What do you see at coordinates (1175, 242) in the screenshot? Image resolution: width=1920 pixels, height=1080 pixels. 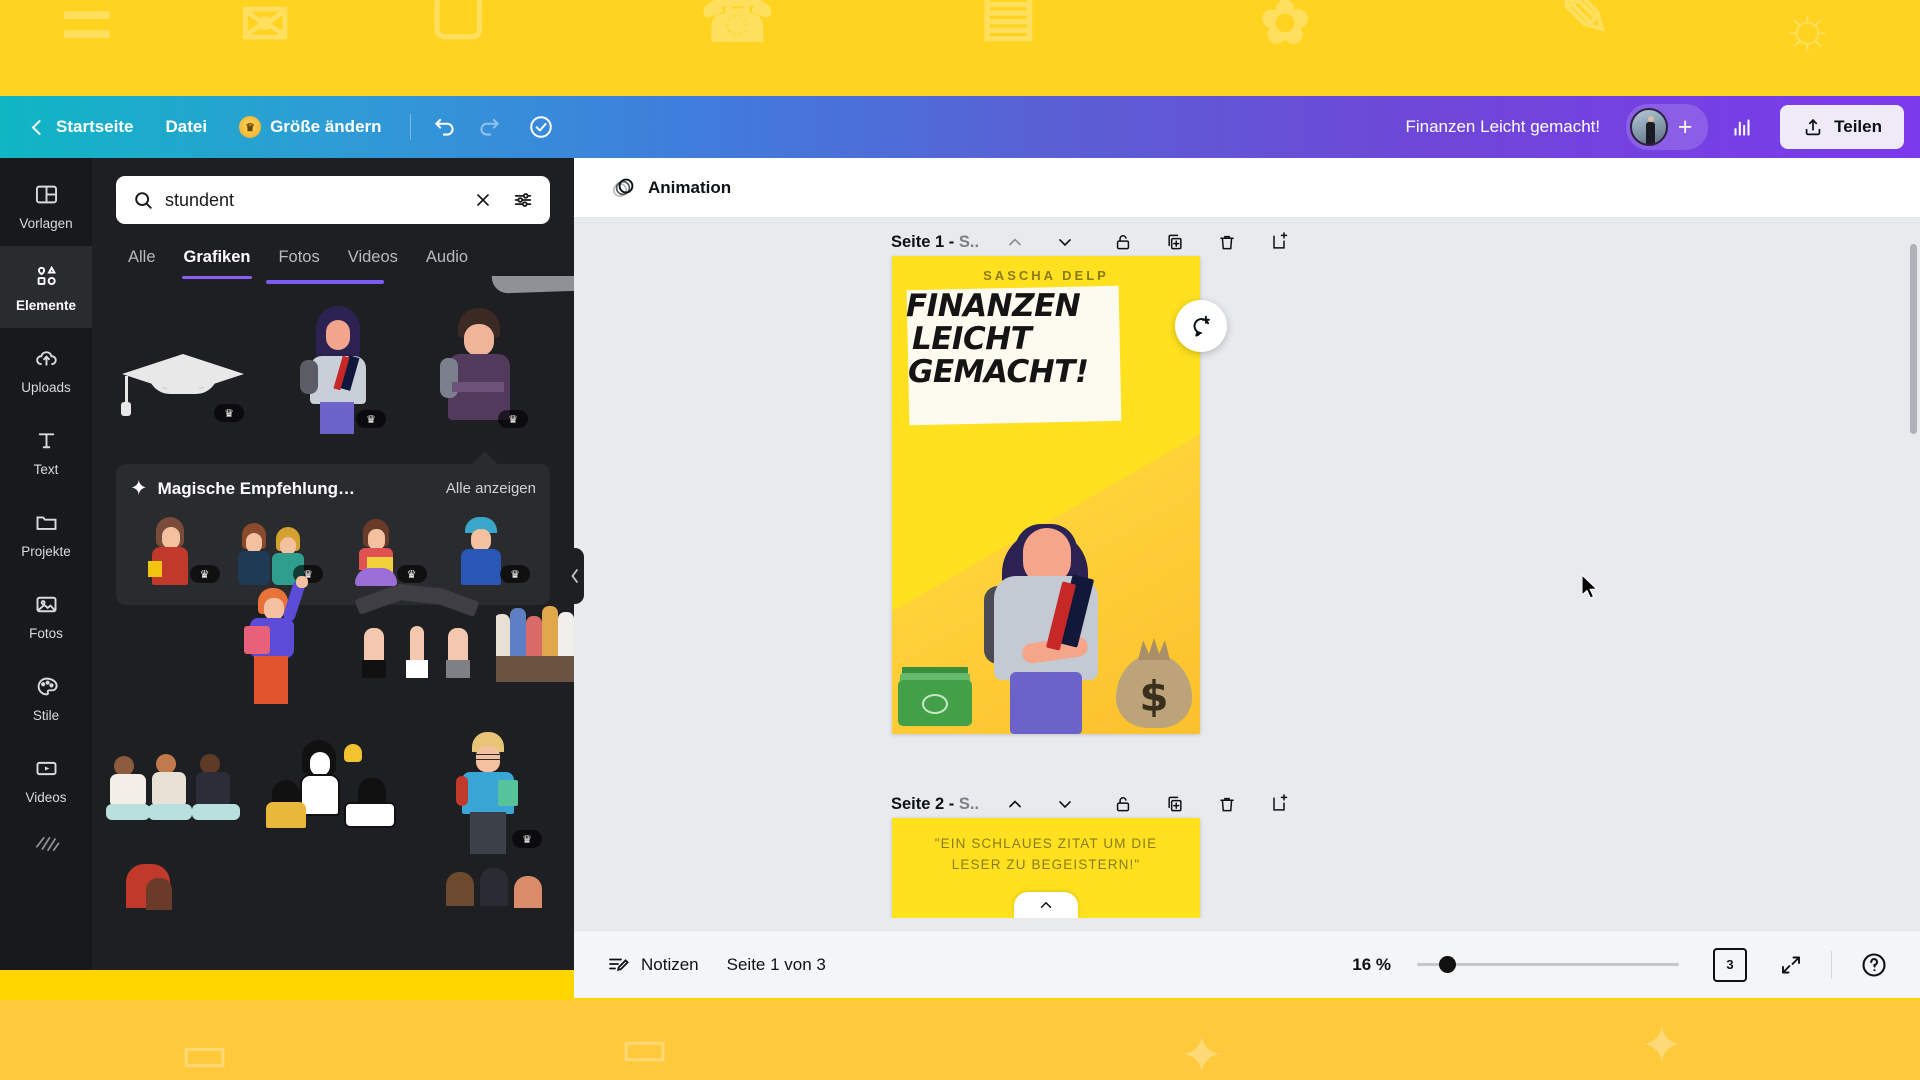 I see `page-1-duplicate-button` at bounding box center [1175, 242].